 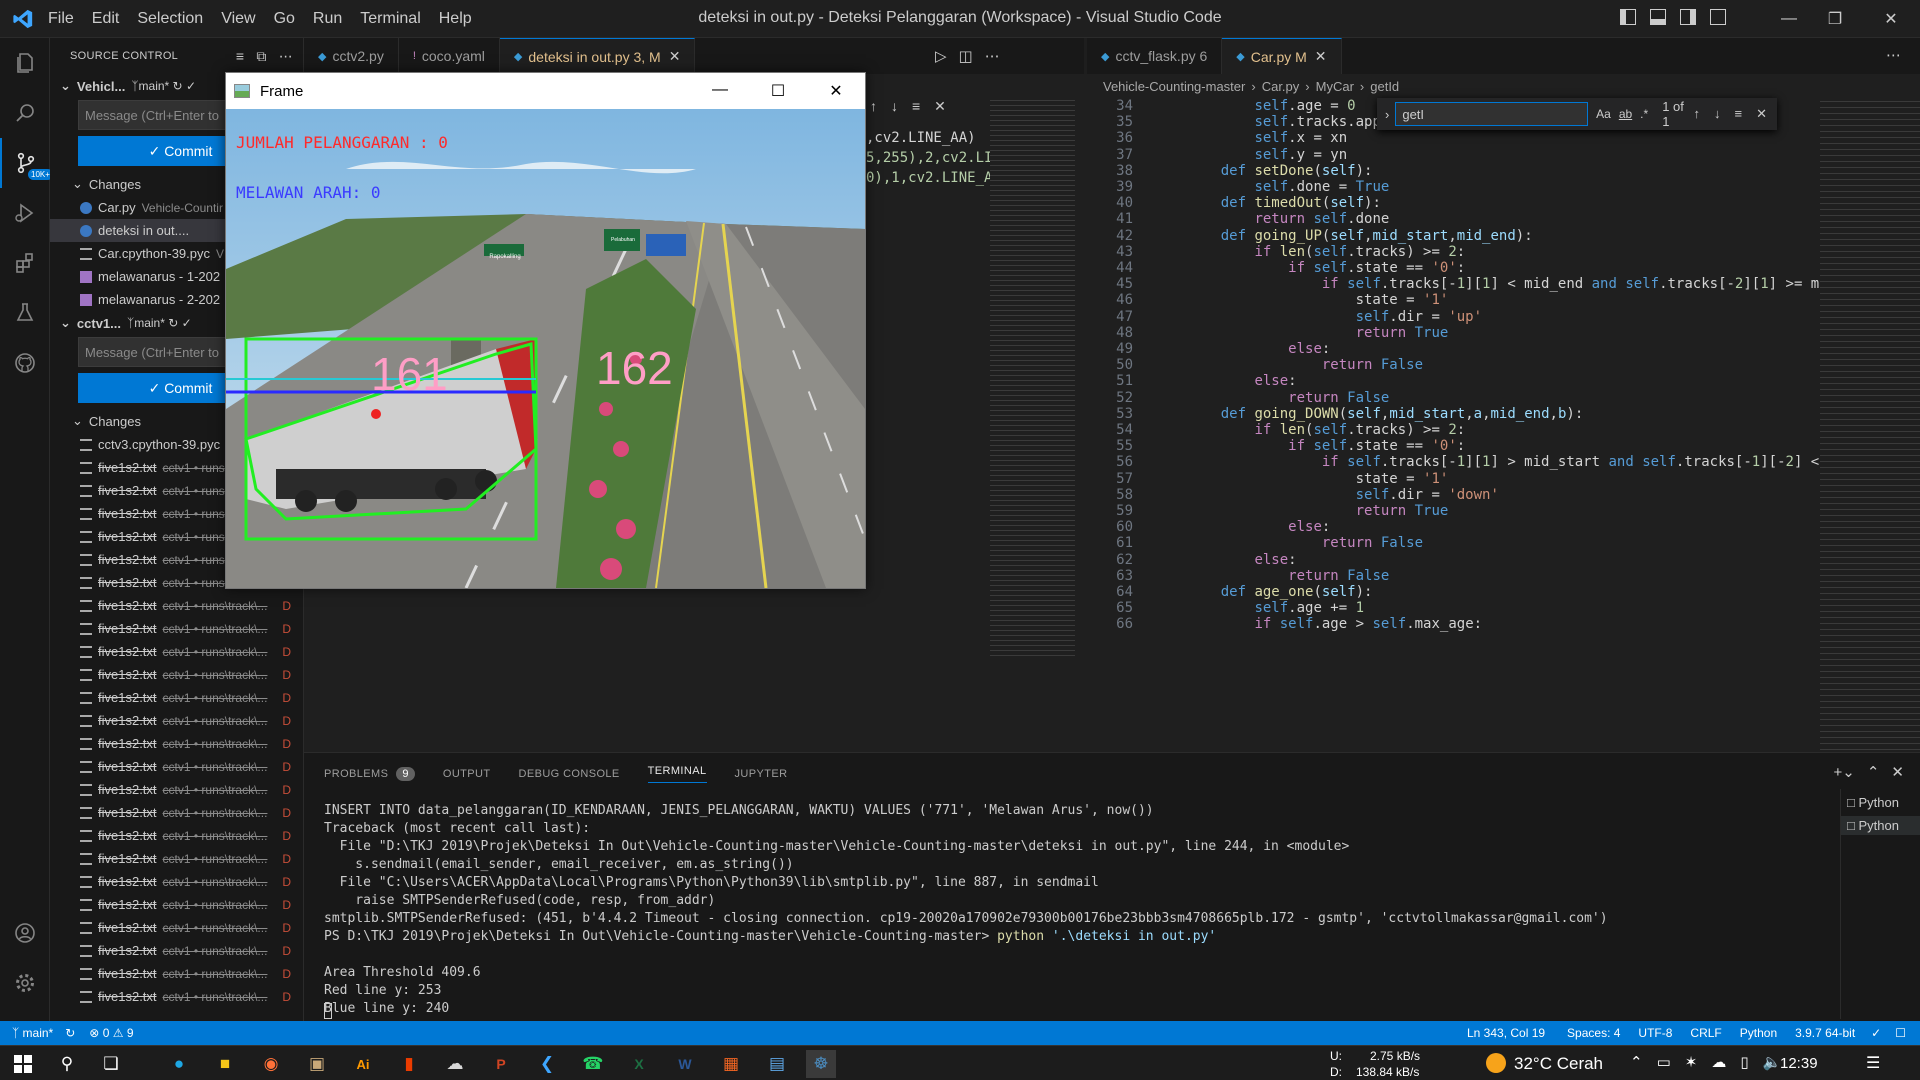 What do you see at coordinates (1628, 17) in the screenshot?
I see `toggle-primary-sidebar-icon` at bounding box center [1628, 17].